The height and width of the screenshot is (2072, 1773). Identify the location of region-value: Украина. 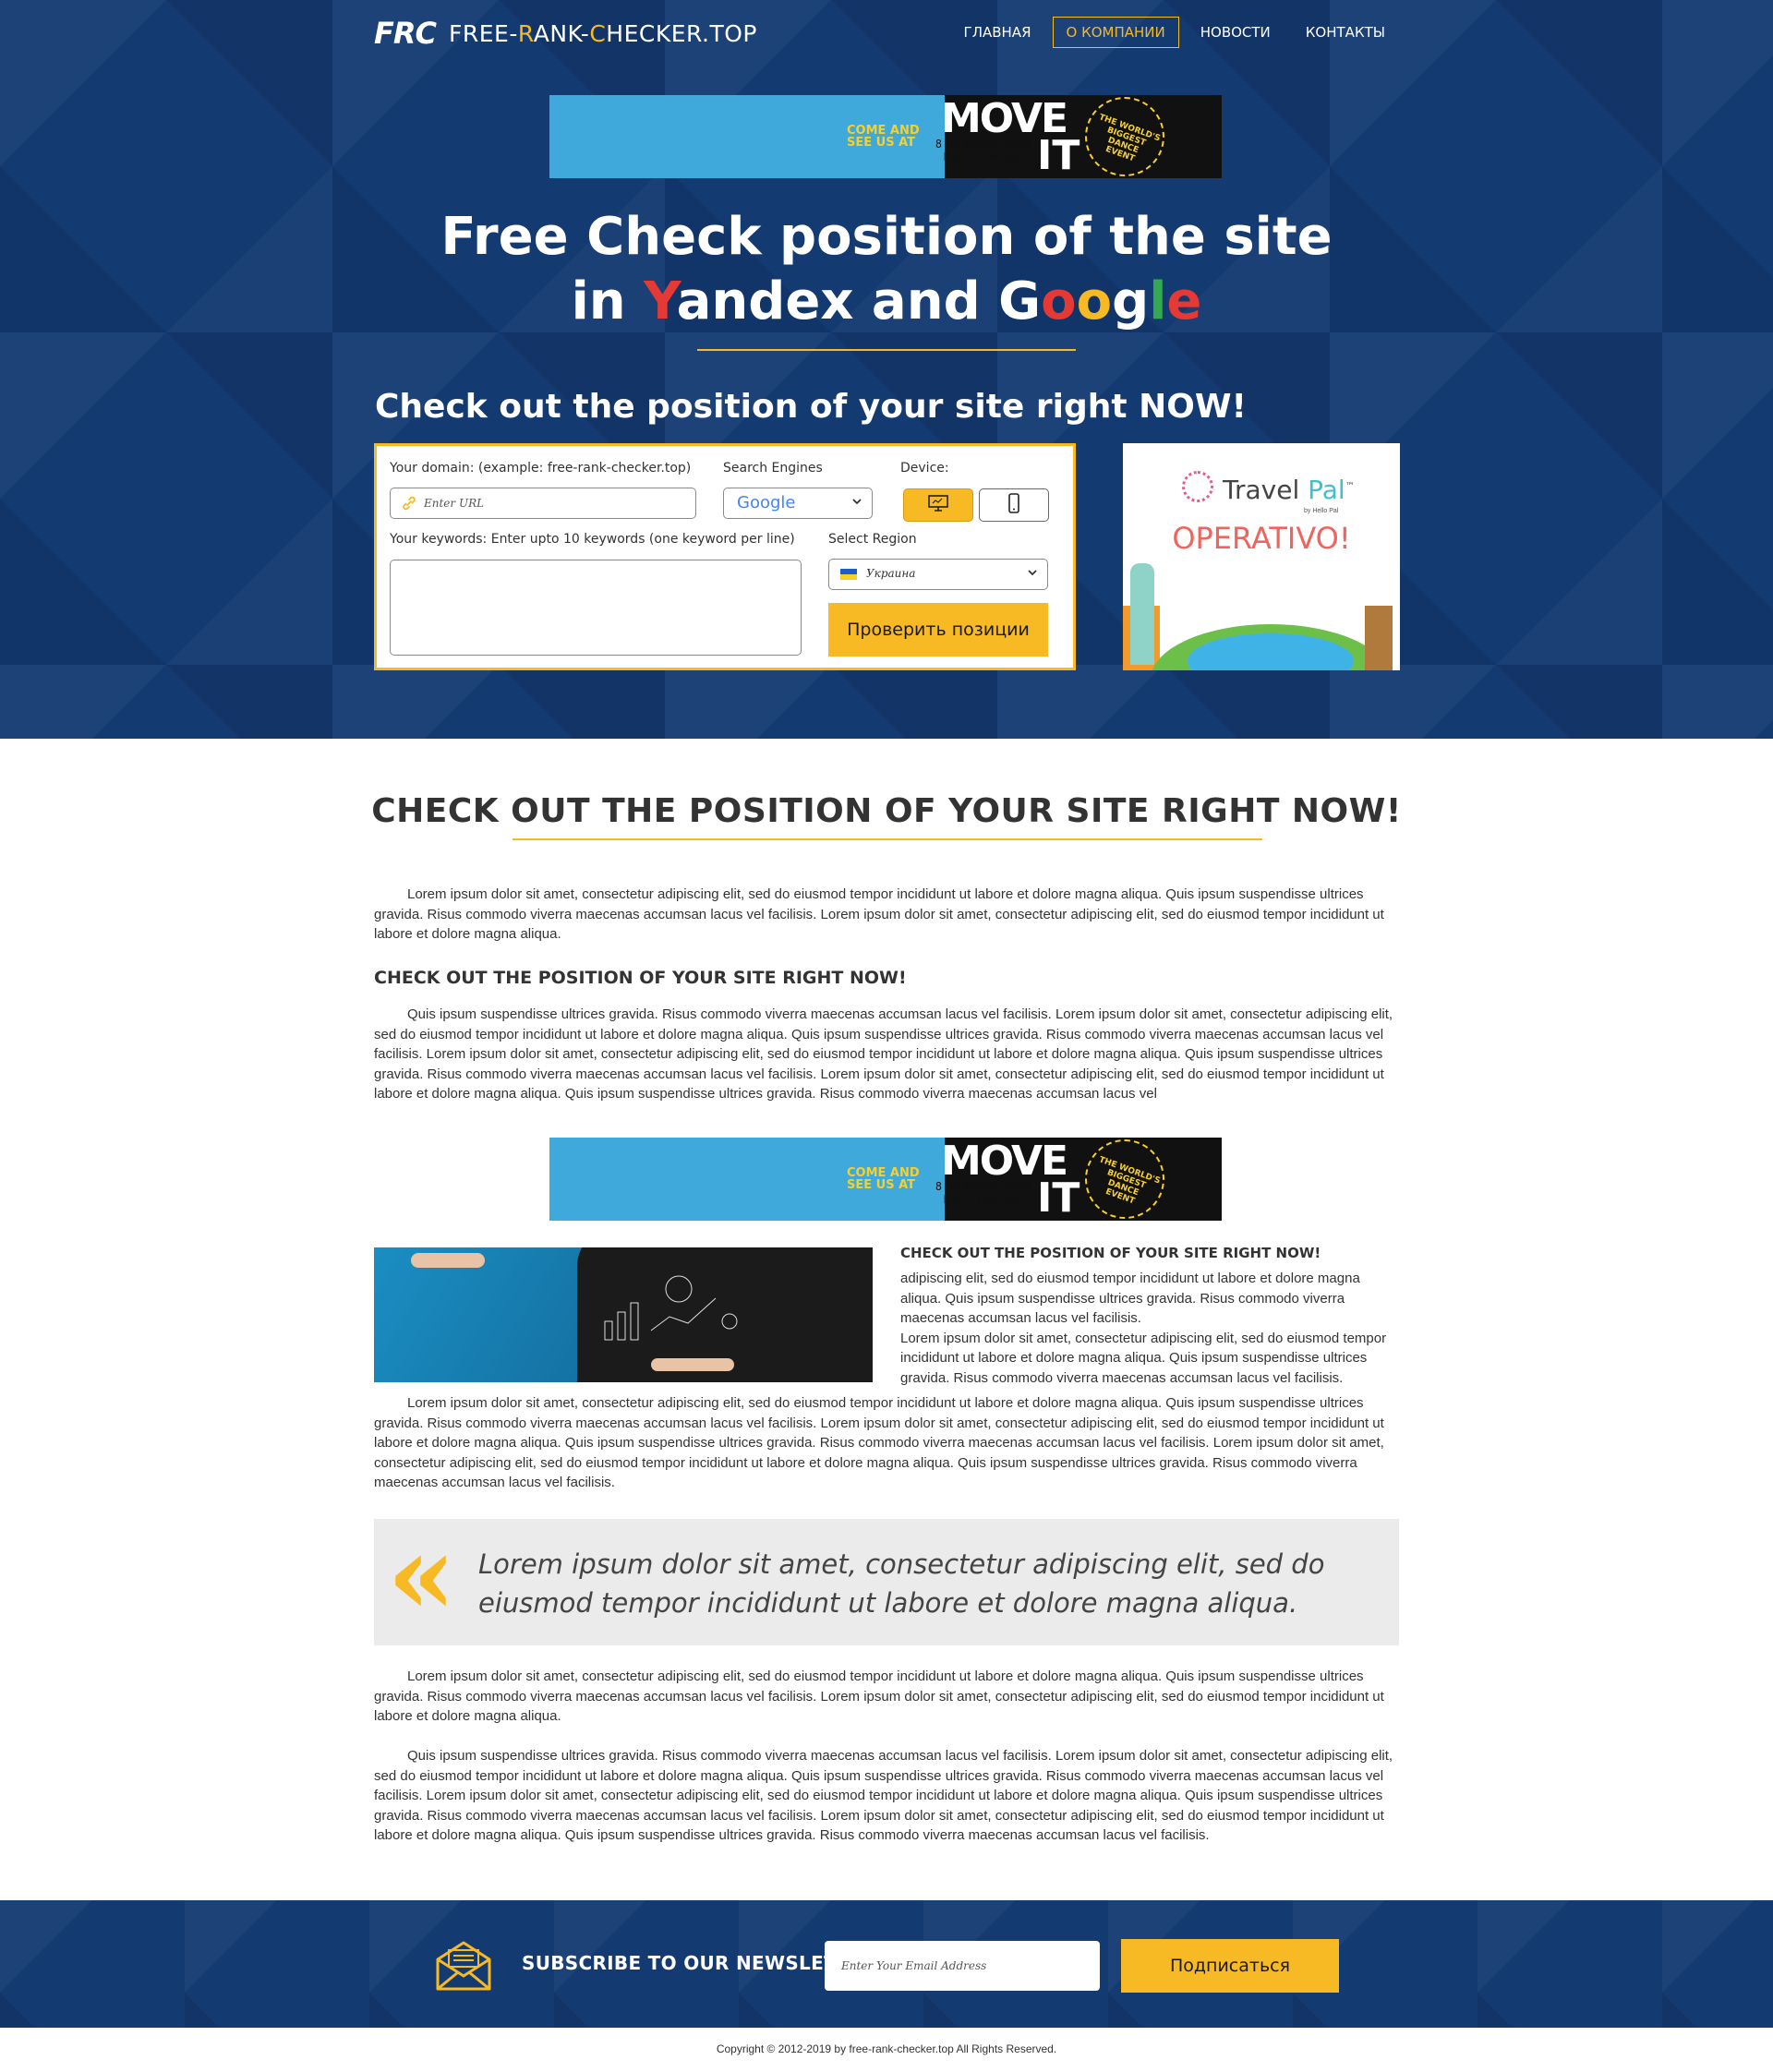
(891, 573).